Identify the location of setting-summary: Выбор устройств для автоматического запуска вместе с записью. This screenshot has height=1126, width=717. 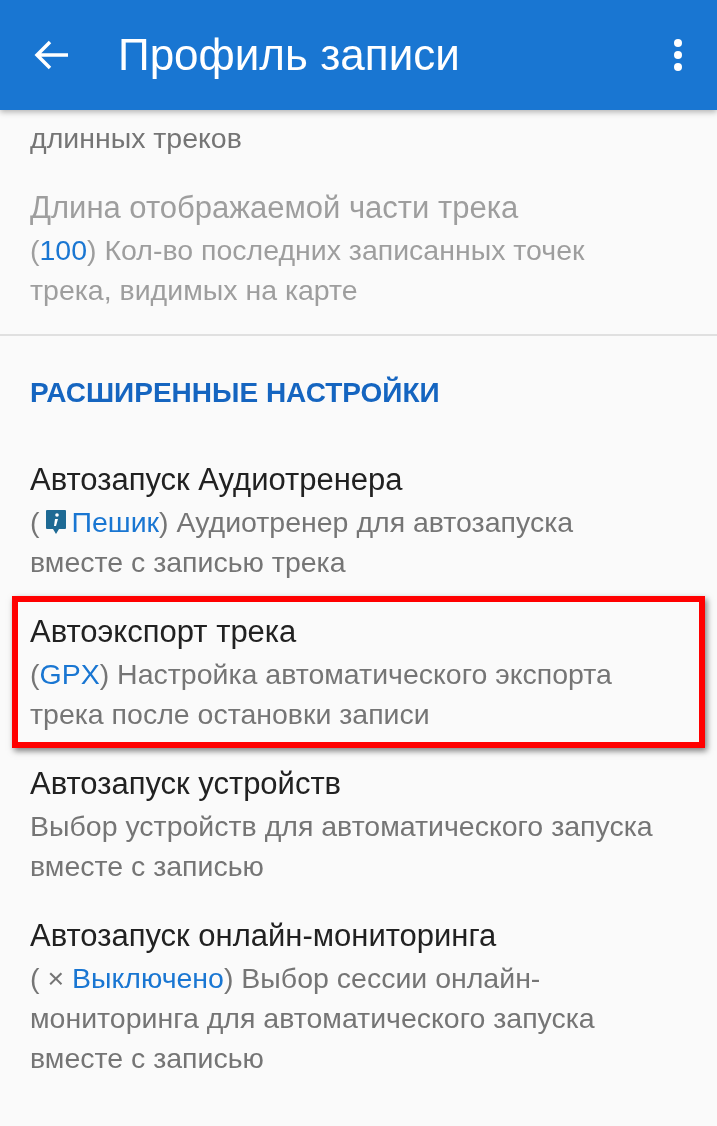
(342, 846).